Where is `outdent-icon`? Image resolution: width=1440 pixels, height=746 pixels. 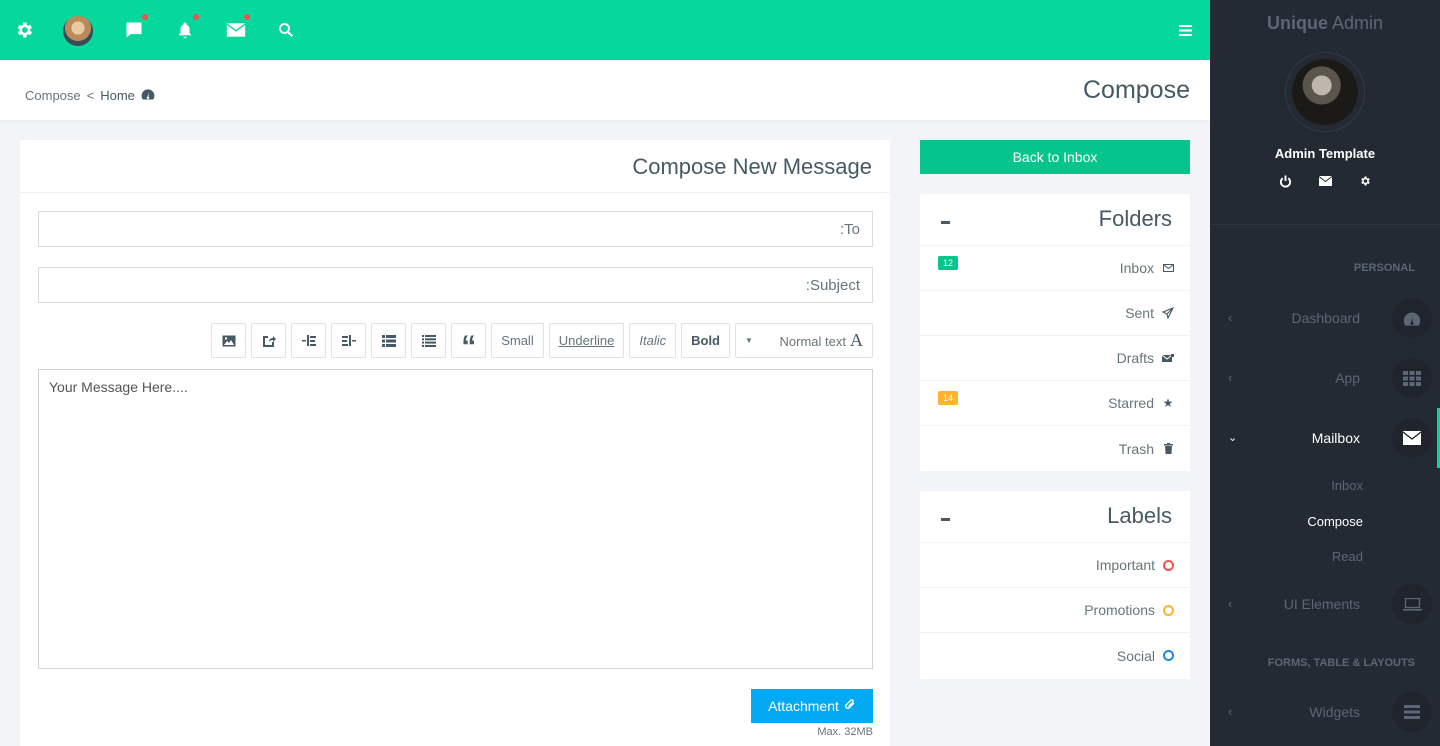 outdent-icon is located at coordinates (308, 340).